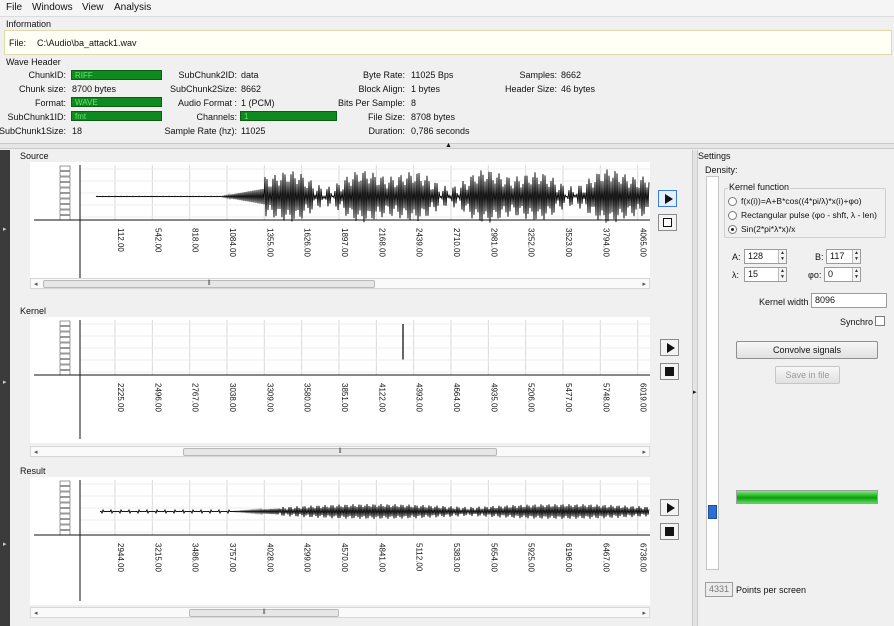  What do you see at coordinates (732, 201) in the screenshot?
I see `option-cosine-radio` at bounding box center [732, 201].